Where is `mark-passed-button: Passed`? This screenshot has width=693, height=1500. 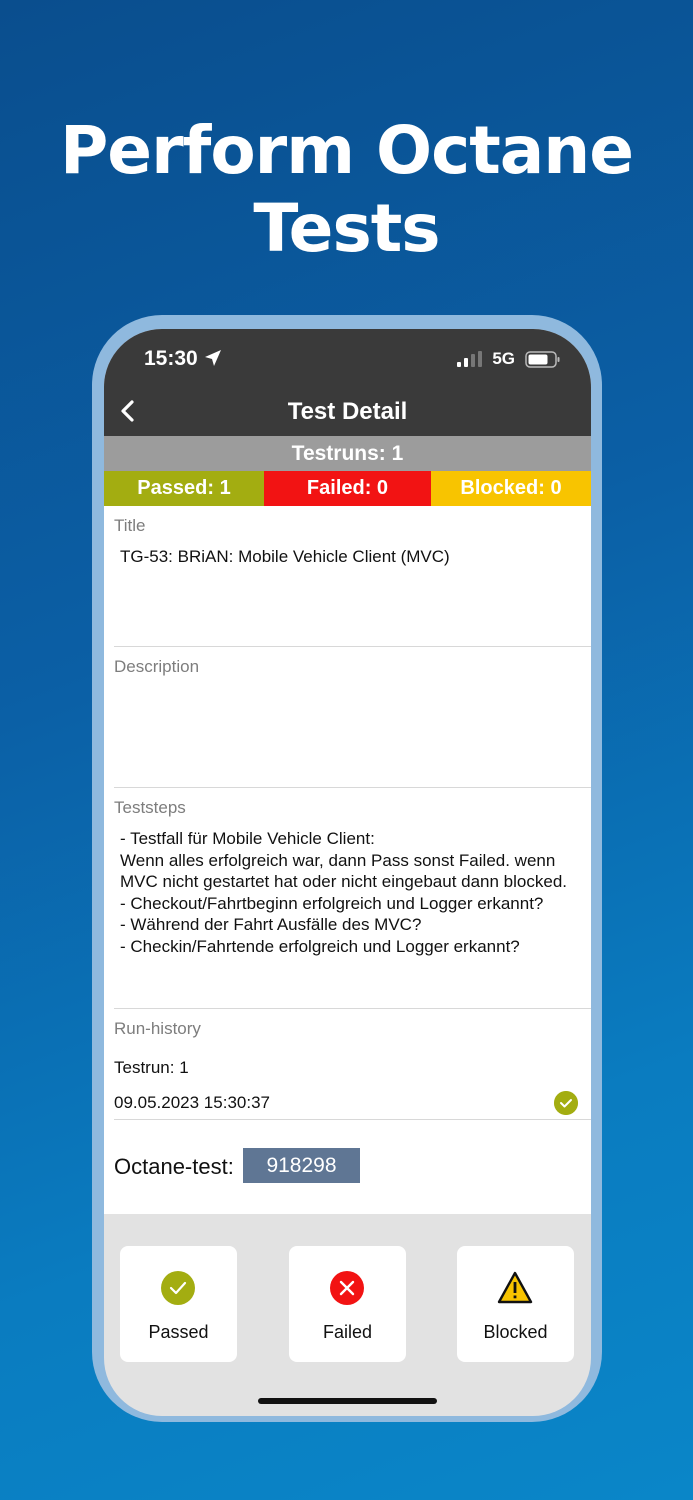
mark-passed-button: Passed is located at coordinates (178, 1304).